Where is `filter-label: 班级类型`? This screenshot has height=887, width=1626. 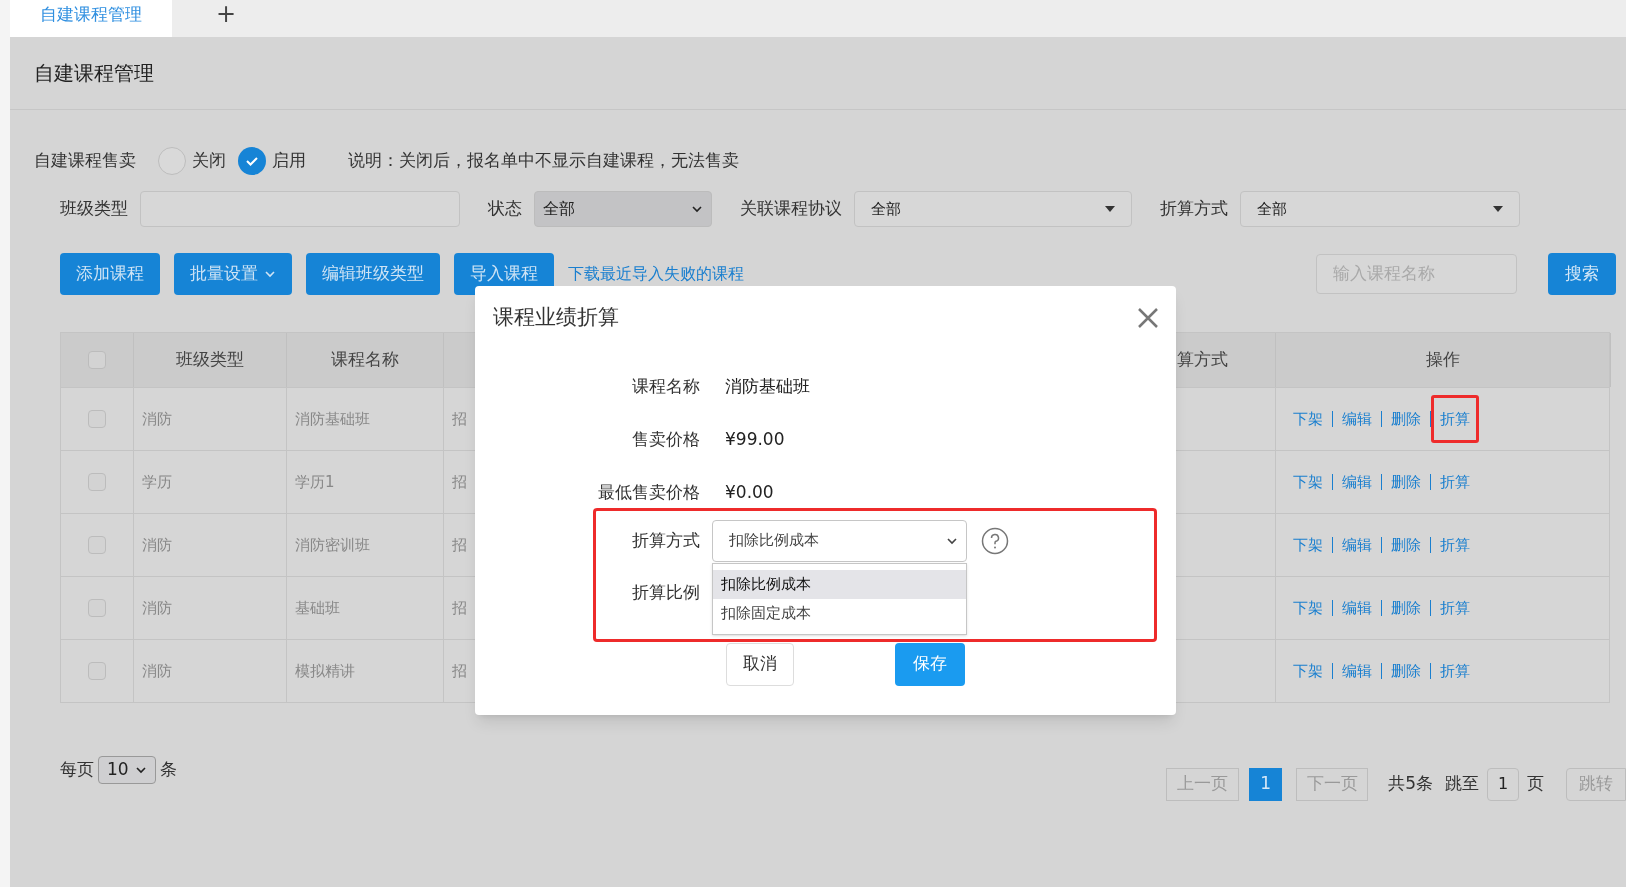 filter-label: 班级类型 is located at coordinates (94, 209).